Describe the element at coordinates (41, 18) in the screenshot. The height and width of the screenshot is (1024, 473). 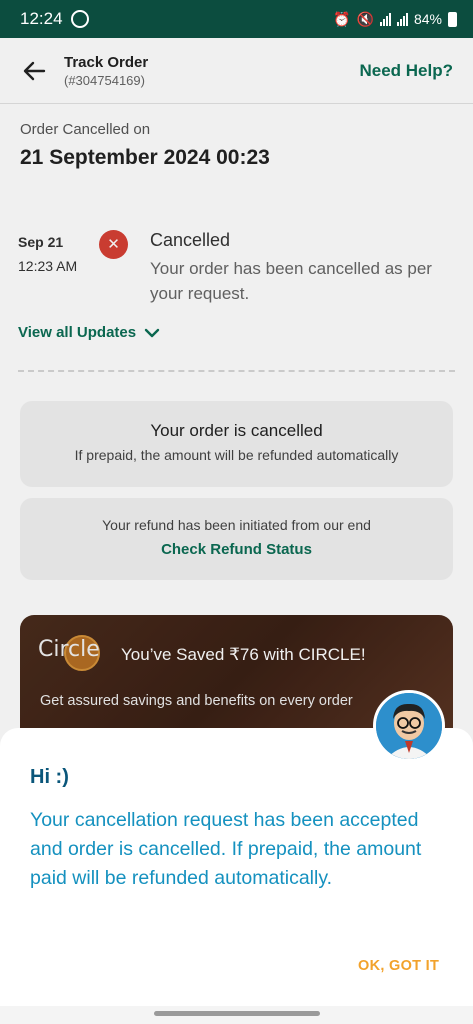
I see `status-time: 12:24` at that location.